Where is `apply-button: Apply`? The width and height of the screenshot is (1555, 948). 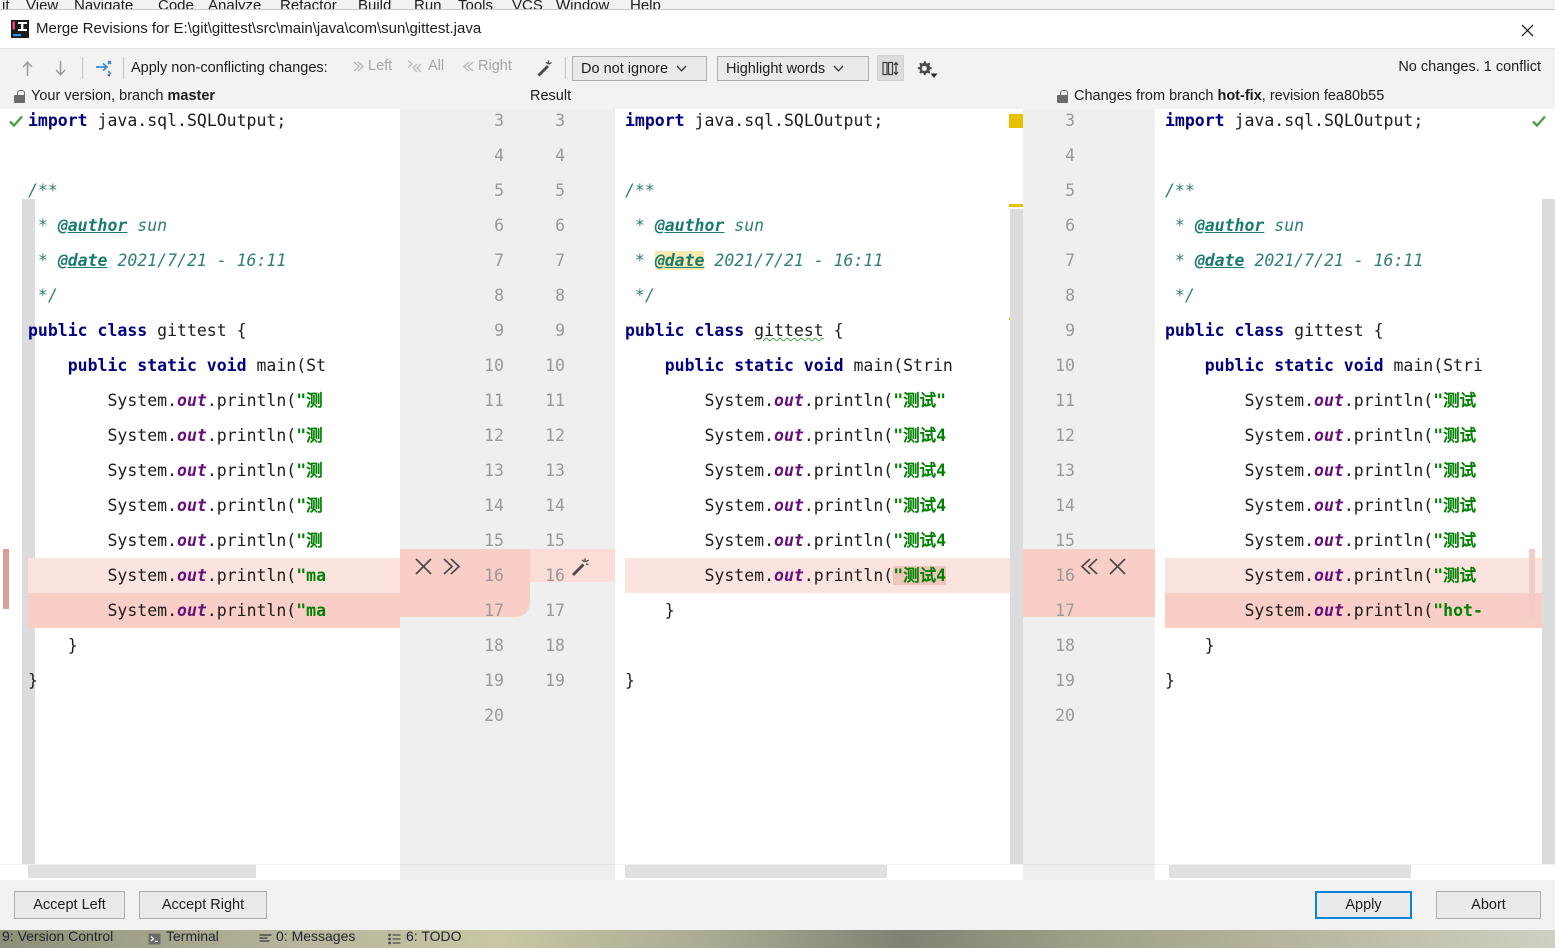
apply-button: Apply is located at coordinates (1363, 905).